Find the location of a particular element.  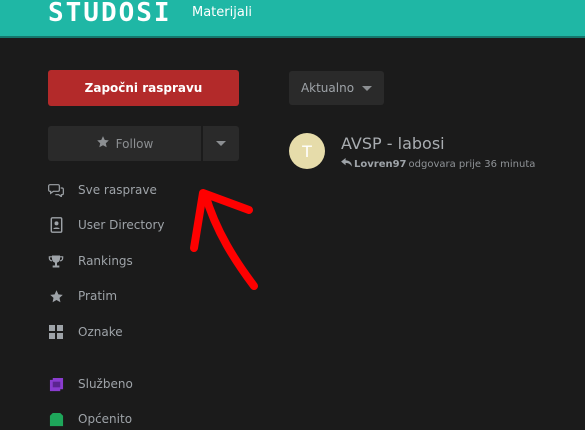

avatar: T is located at coordinates (307, 151).